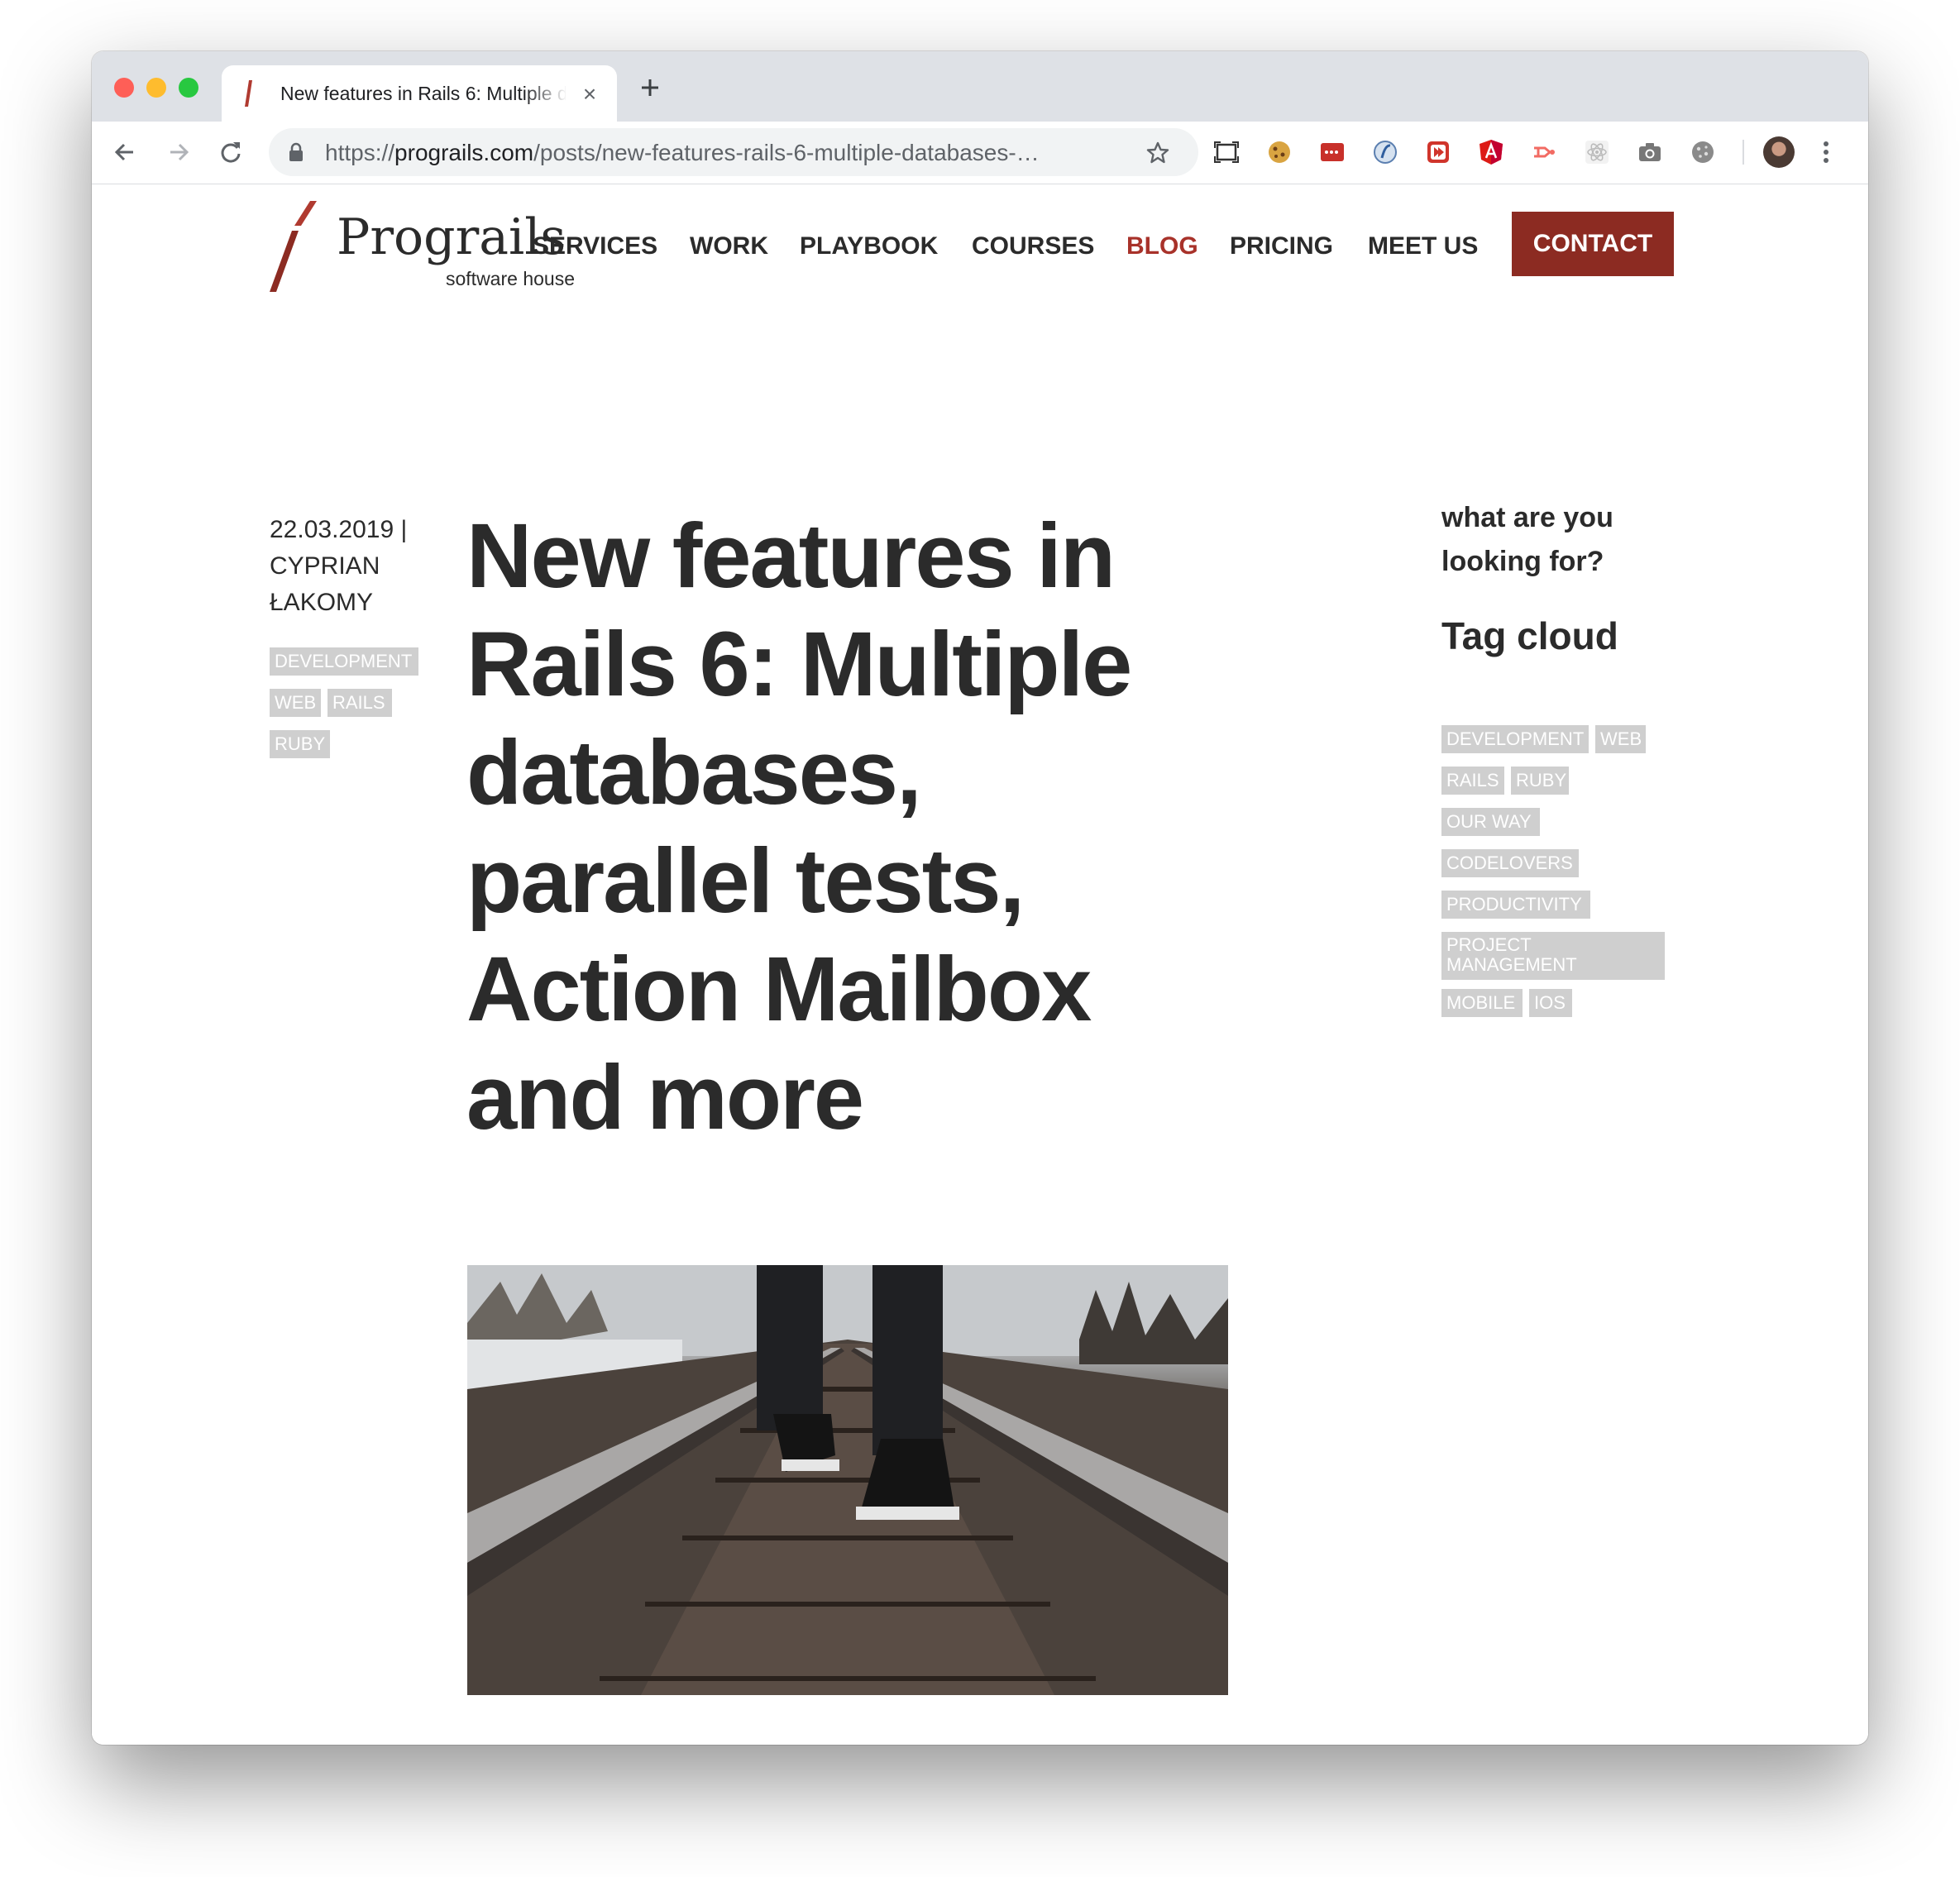 Image resolution: width=1960 pixels, height=1877 pixels. Describe the element at coordinates (1529, 635) in the screenshot. I see `tag-cloud-heading: Tag cloud` at that location.